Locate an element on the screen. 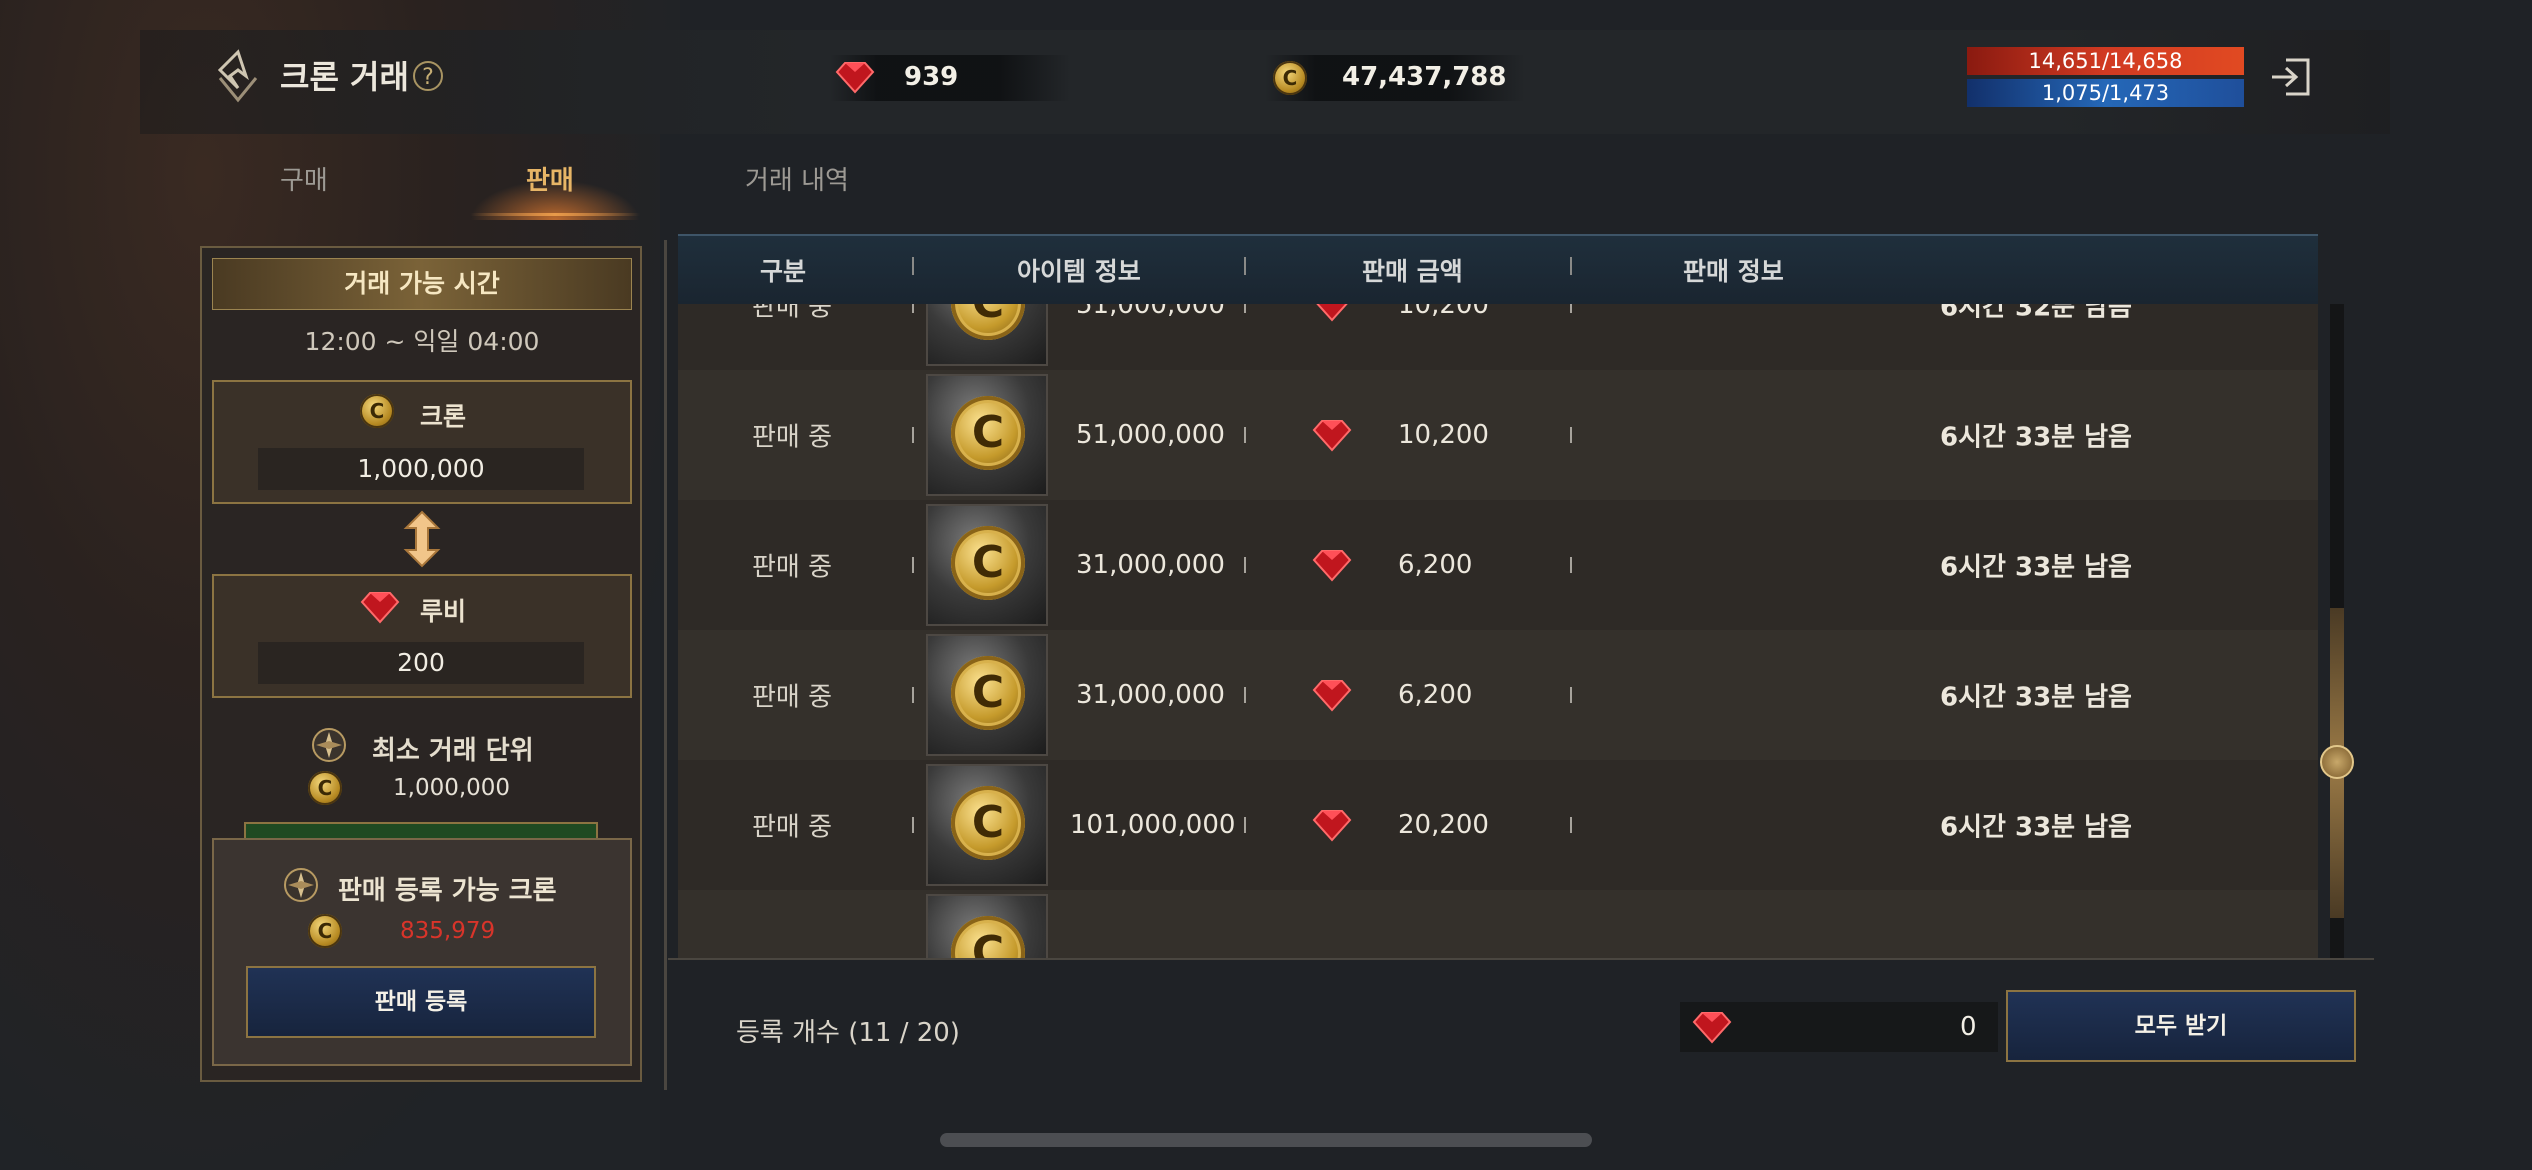 The image size is (2532, 1170). help-icon: ? is located at coordinates (428, 76).